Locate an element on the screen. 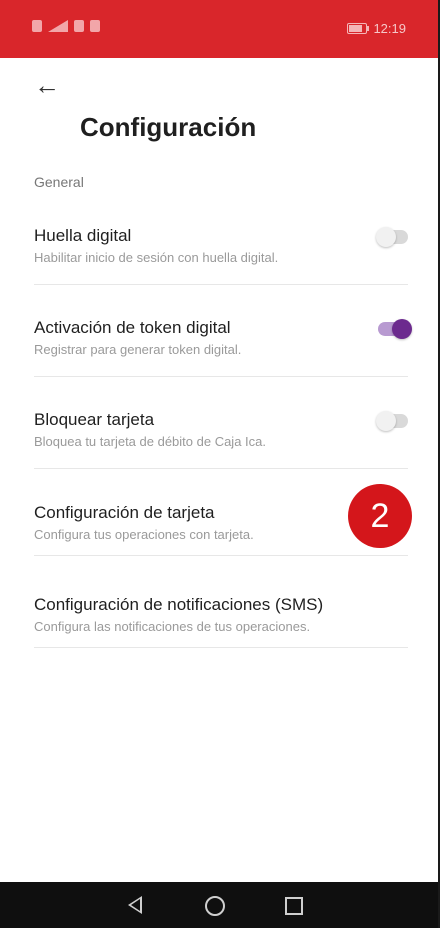  step-badge: 2 is located at coordinates (380, 516).